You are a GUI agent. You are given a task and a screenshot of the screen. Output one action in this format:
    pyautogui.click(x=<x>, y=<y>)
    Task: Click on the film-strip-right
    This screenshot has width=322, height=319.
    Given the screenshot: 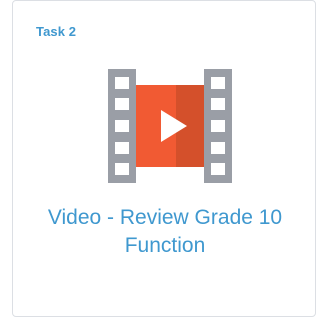 What is the action you would take?
    pyautogui.click(x=218, y=126)
    